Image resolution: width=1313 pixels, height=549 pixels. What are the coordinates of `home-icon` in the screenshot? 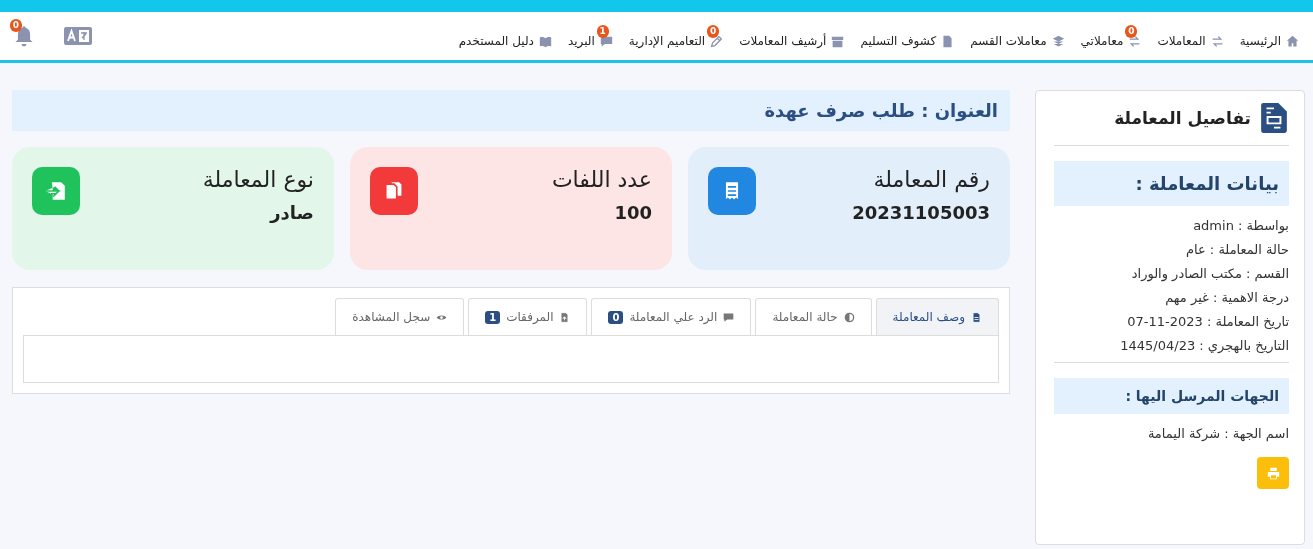 It's located at (1292, 41).